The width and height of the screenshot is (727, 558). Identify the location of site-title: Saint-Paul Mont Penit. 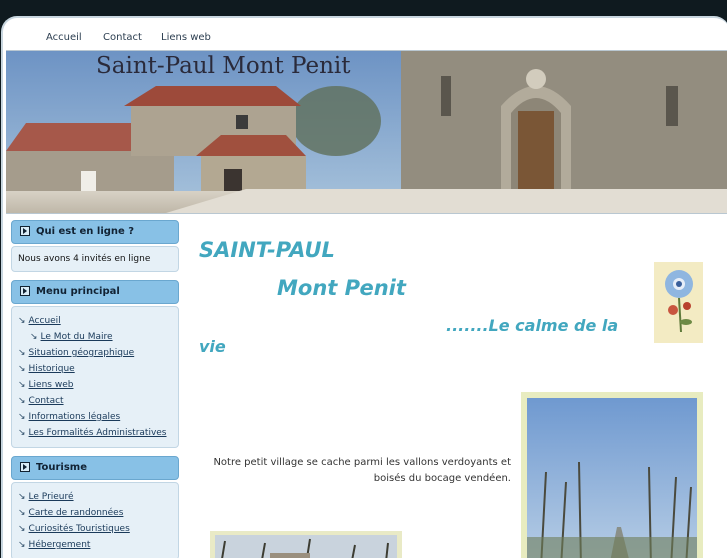
(223, 66).